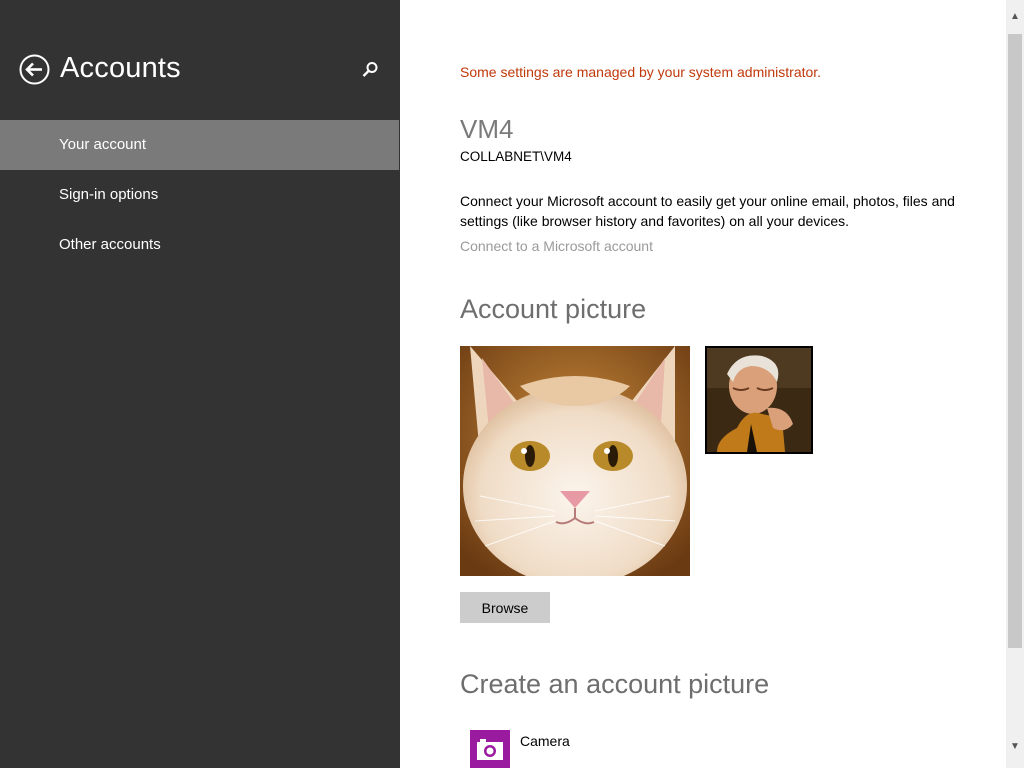  I want to click on account-picture-heading: Account picture, so click(553, 309).